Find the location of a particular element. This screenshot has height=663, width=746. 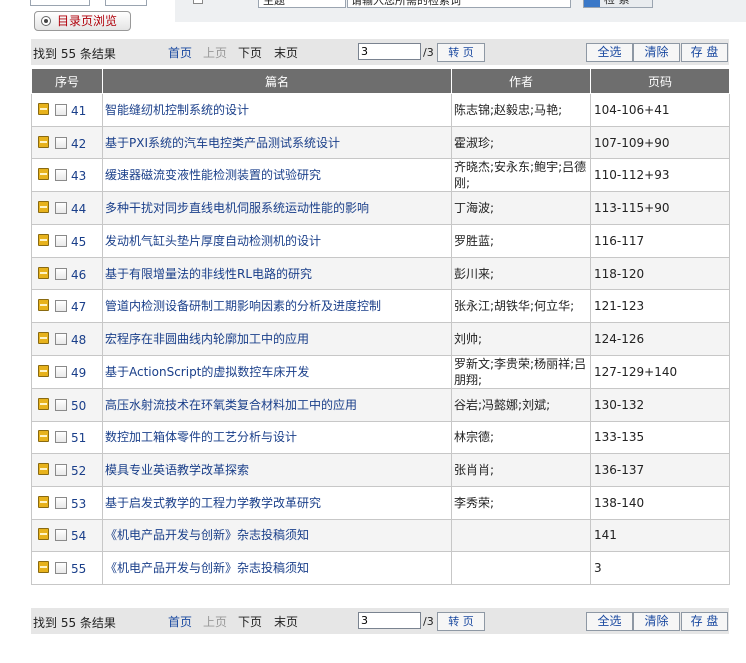

table-row: 48 宏程序在非圆曲线内轮廓加工中的应用 刘帅; 124-126 is located at coordinates (380, 339).